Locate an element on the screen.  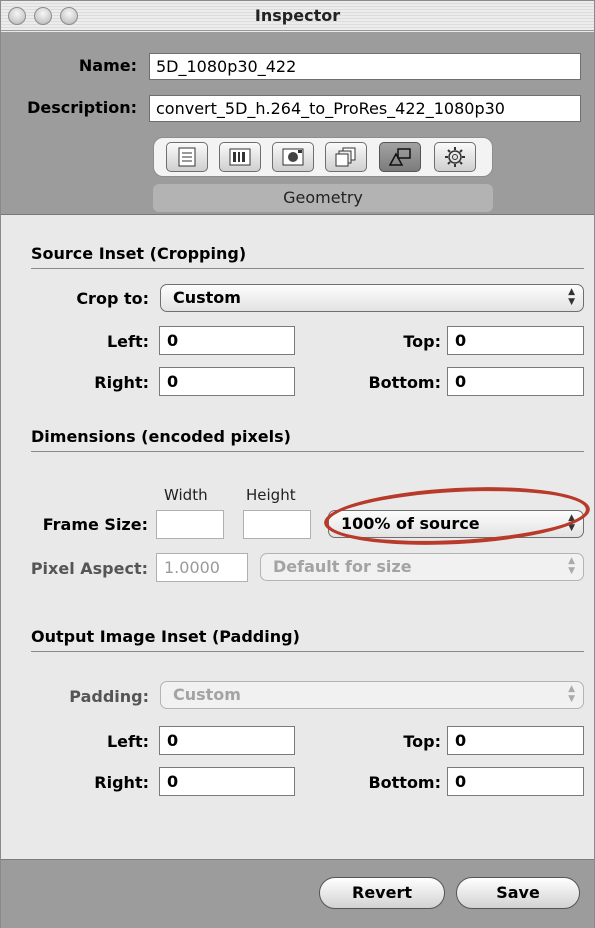
encoder-icon is located at coordinates (240, 157).